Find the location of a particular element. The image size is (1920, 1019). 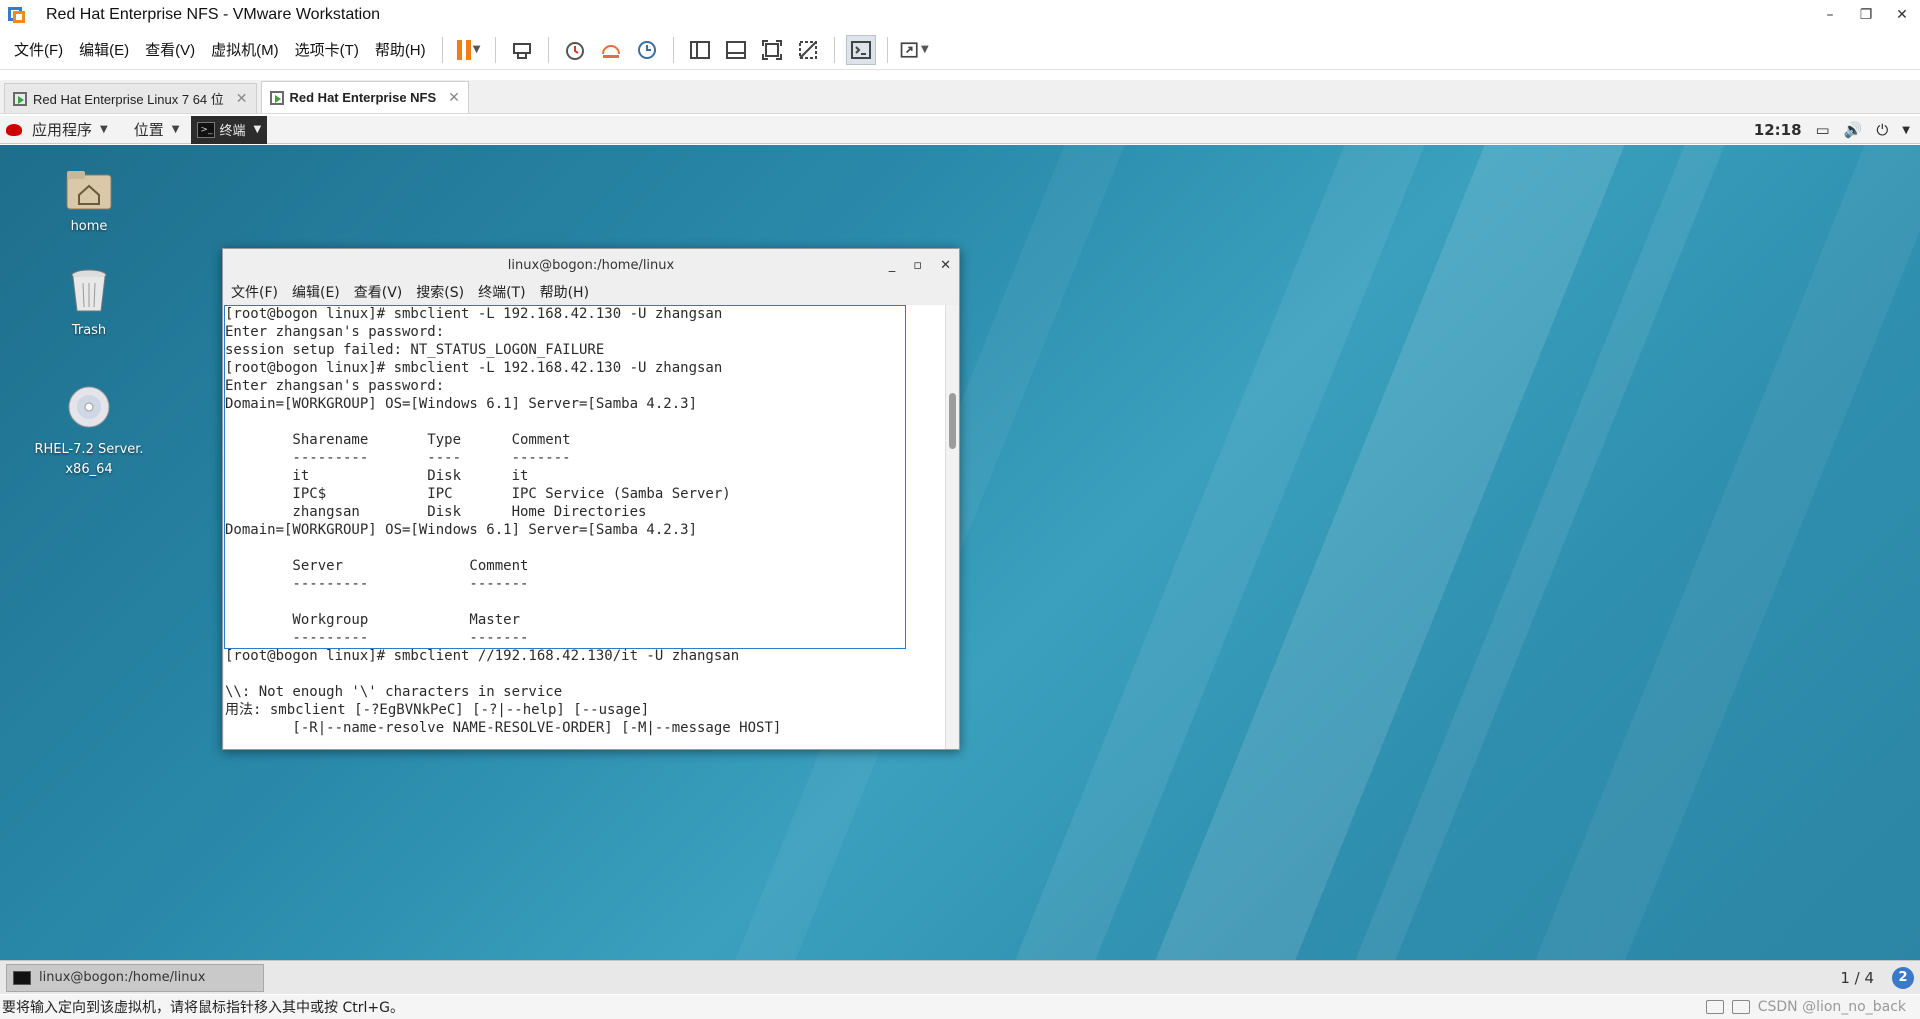

minimize-button: – is located at coordinates (1830, 15).